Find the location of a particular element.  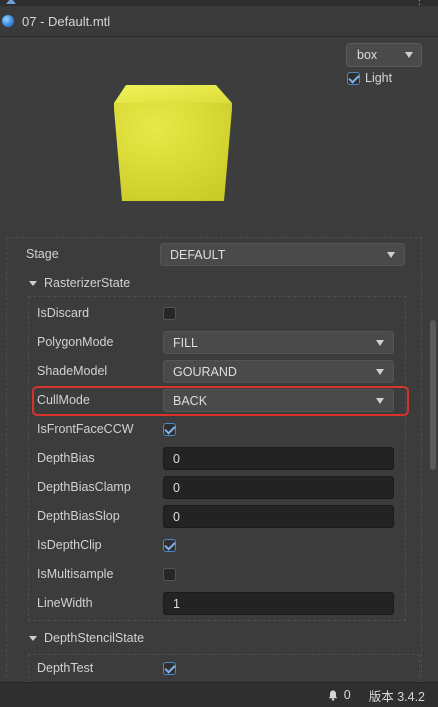

light-label: Light is located at coordinates (379, 78).